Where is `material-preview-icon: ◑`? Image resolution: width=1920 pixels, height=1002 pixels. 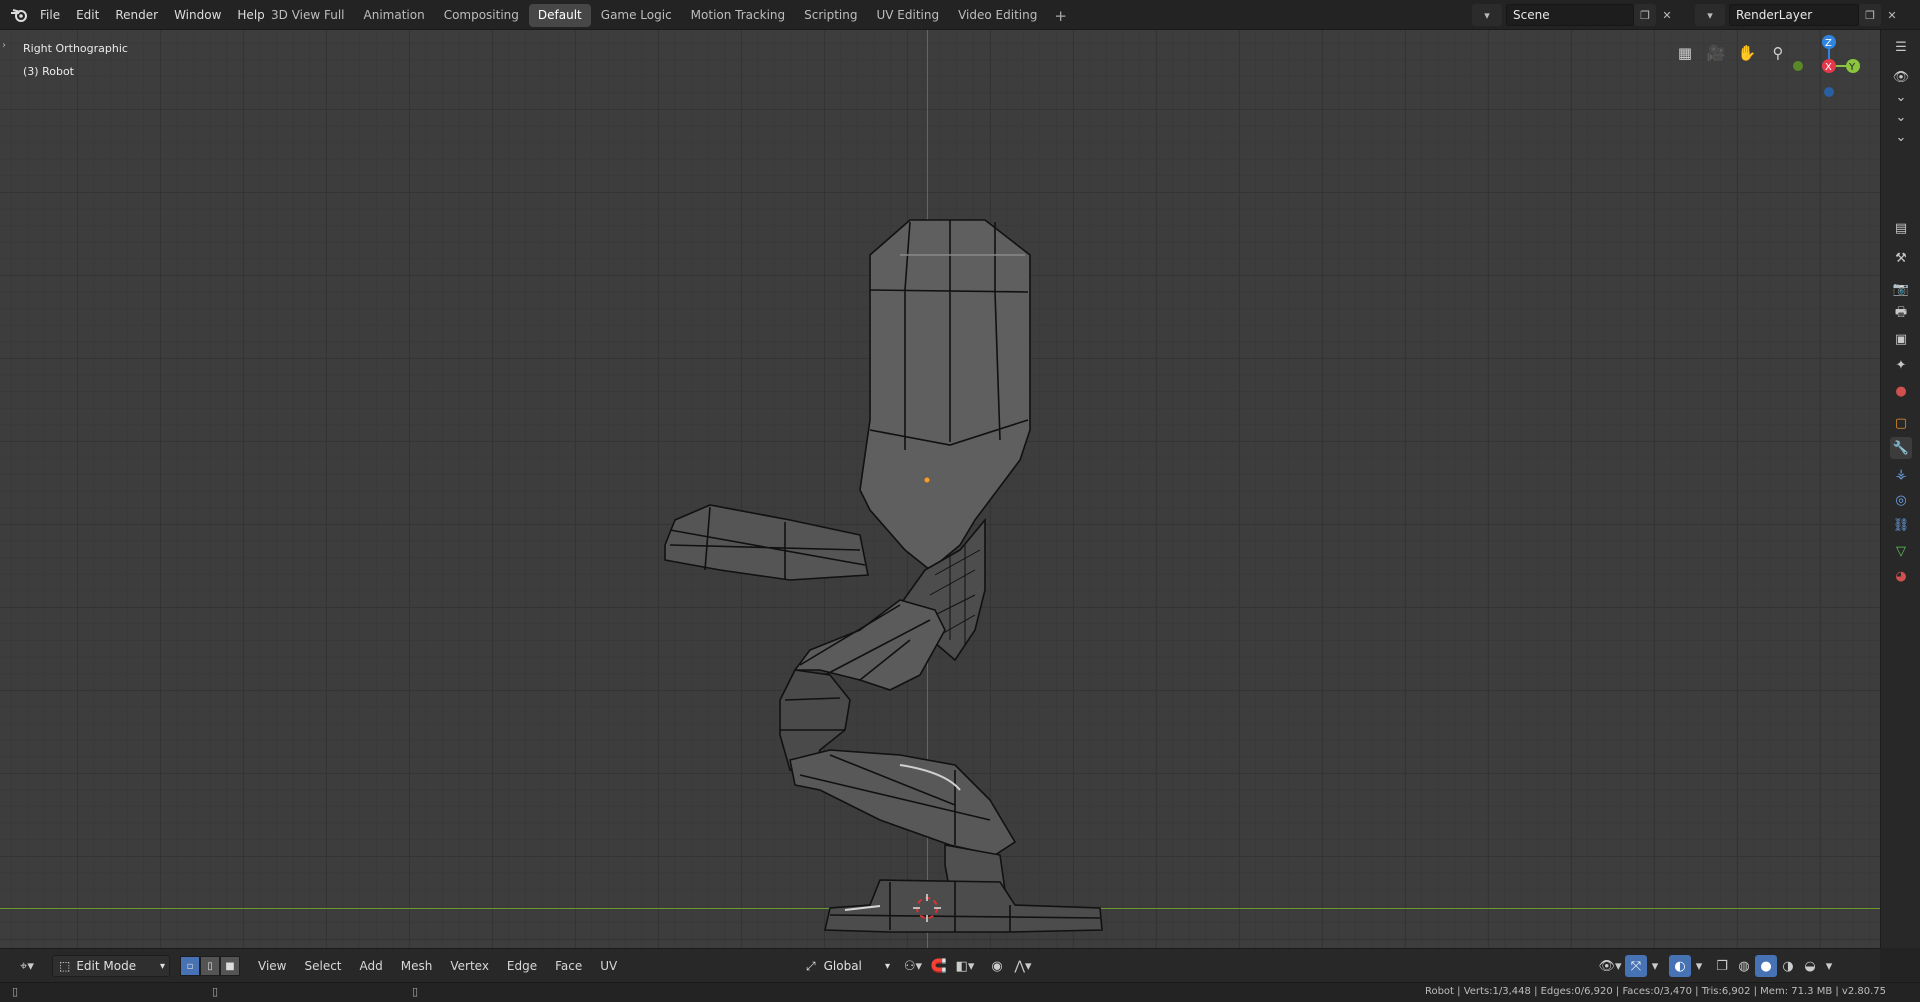
material-preview-icon: ◑ is located at coordinates (1788, 966).